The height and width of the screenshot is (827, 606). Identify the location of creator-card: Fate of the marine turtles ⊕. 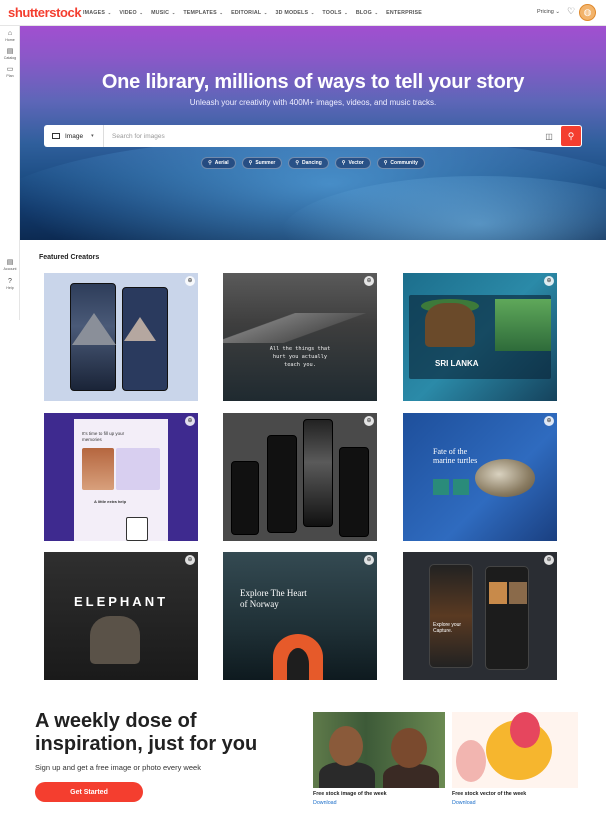
(480, 477).